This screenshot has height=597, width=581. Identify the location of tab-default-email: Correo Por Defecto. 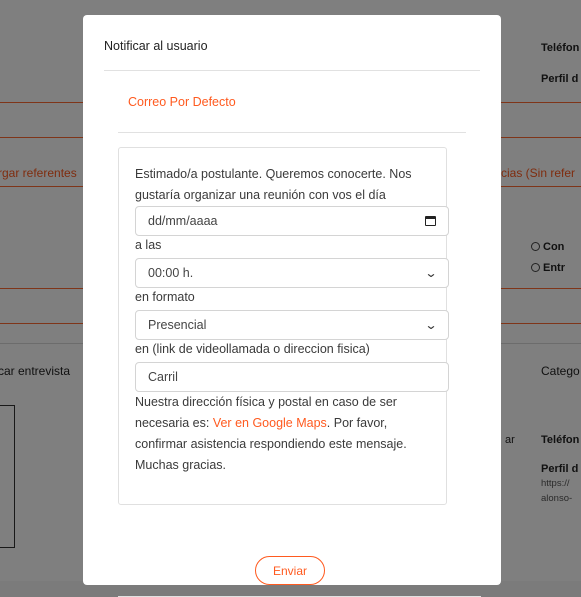
(182, 102).